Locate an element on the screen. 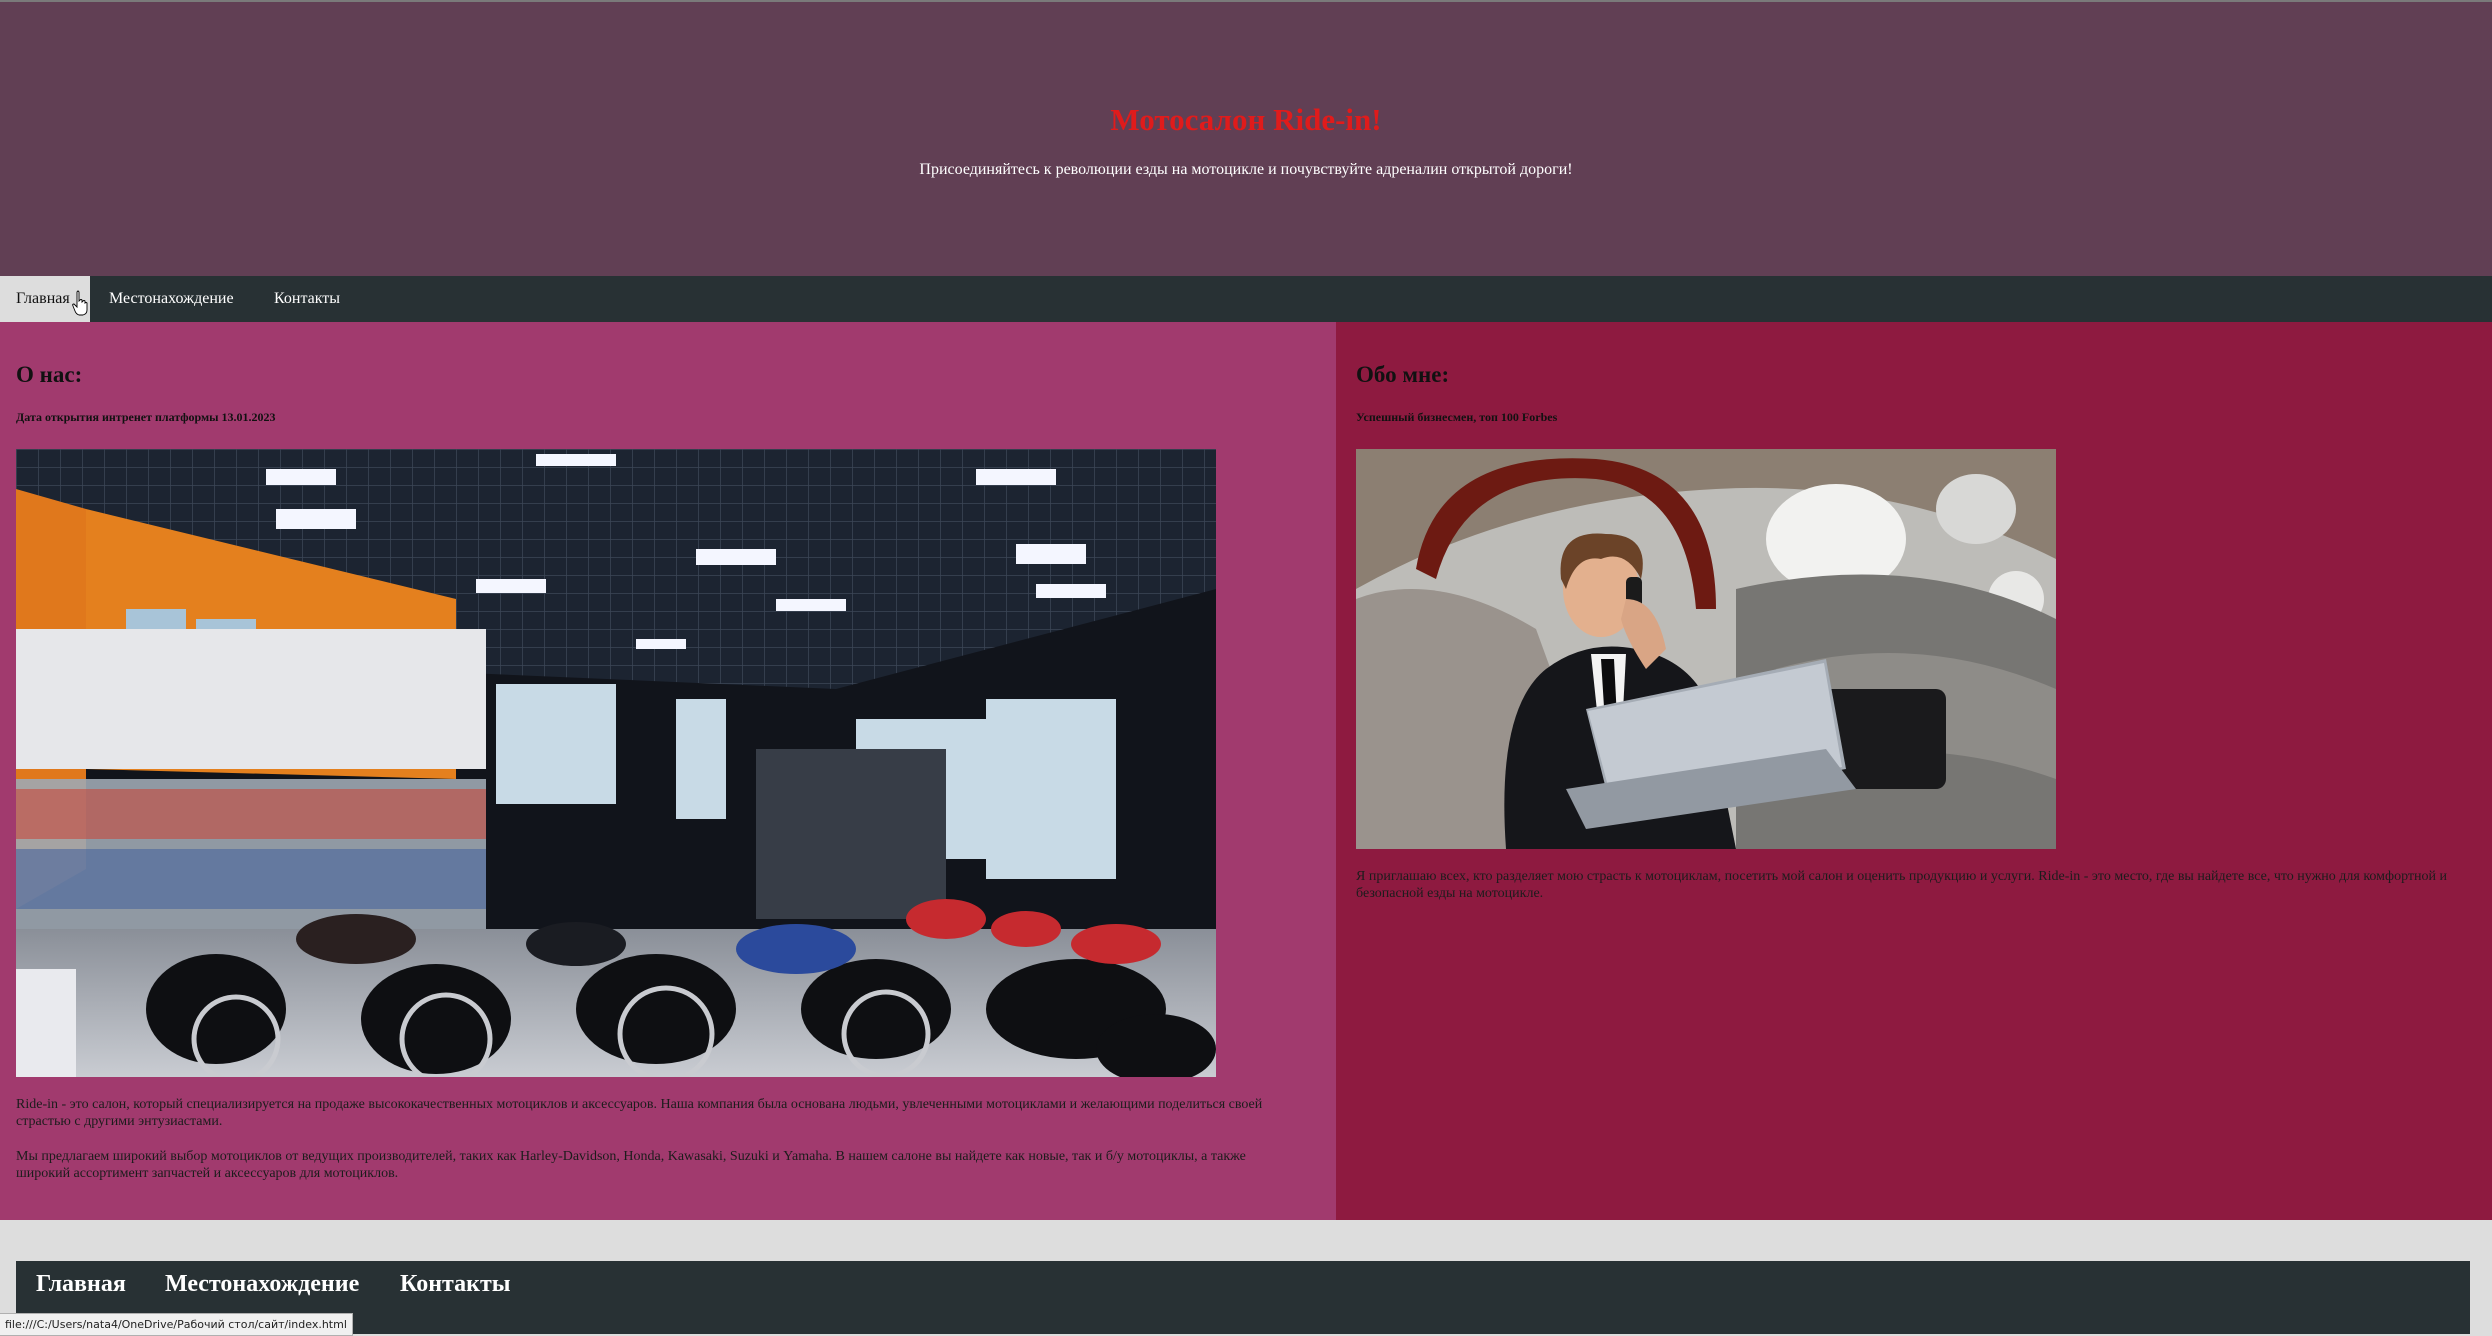 The width and height of the screenshot is (2492, 1336). nav-link-location: Местонахождение is located at coordinates (171, 299).